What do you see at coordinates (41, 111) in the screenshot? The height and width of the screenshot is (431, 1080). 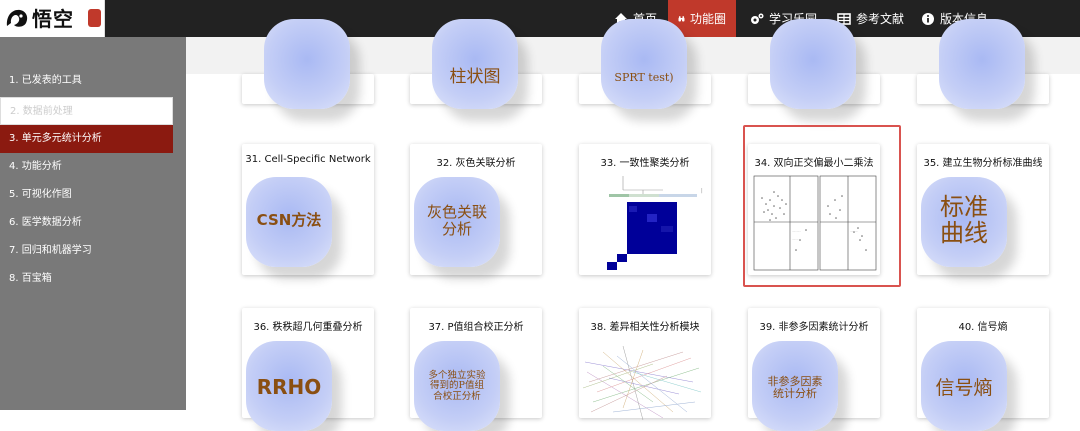 I see `sidebar-item-label: 2. 数据前处理` at bounding box center [41, 111].